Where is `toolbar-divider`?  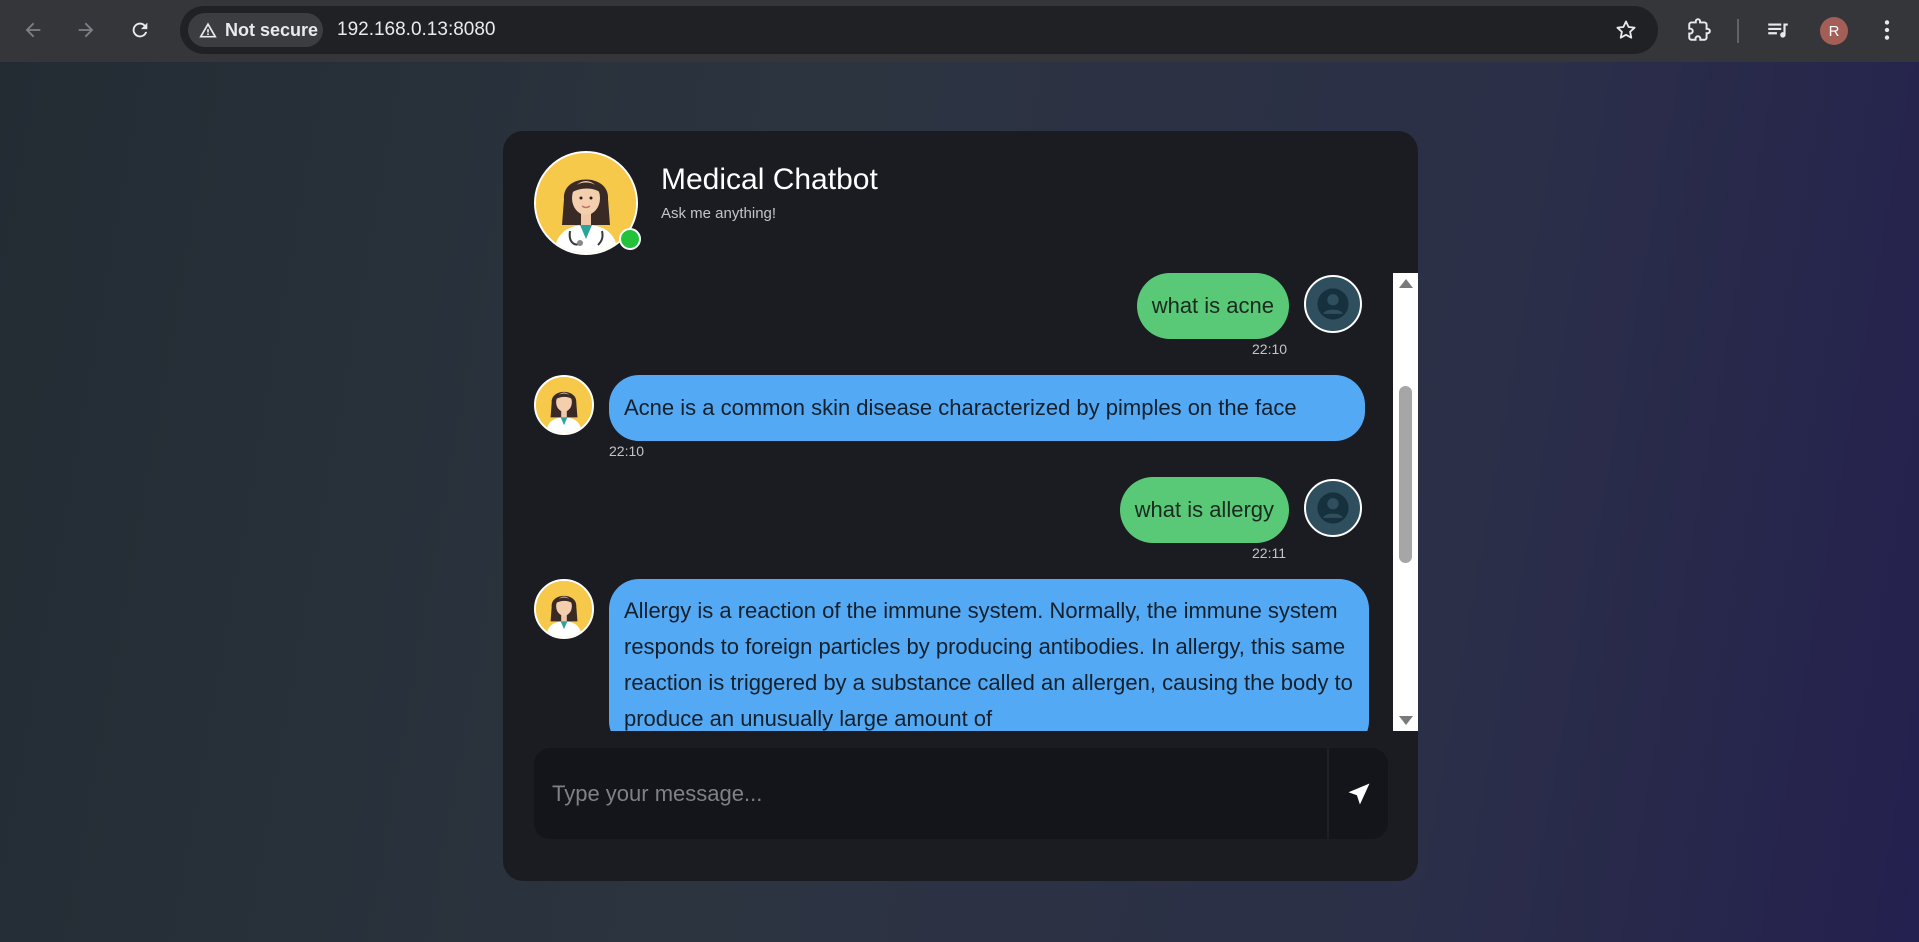 toolbar-divider is located at coordinates (1738, 31).